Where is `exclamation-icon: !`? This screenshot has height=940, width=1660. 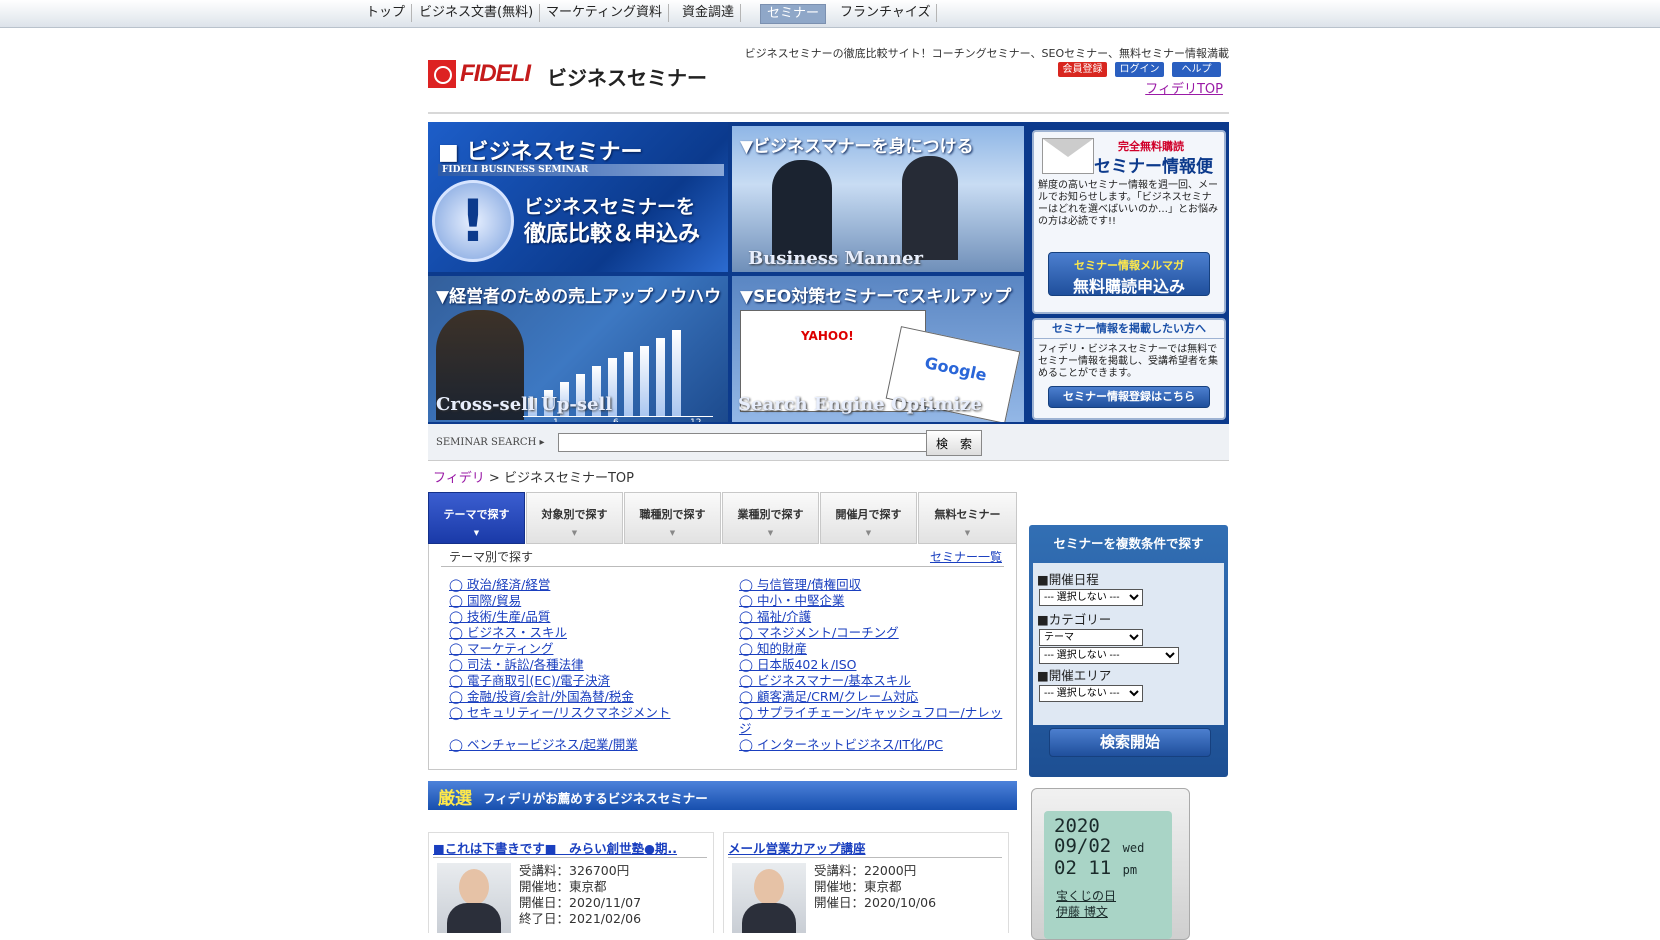 exclamation-icon: ! is located at coordinates (473, 221).